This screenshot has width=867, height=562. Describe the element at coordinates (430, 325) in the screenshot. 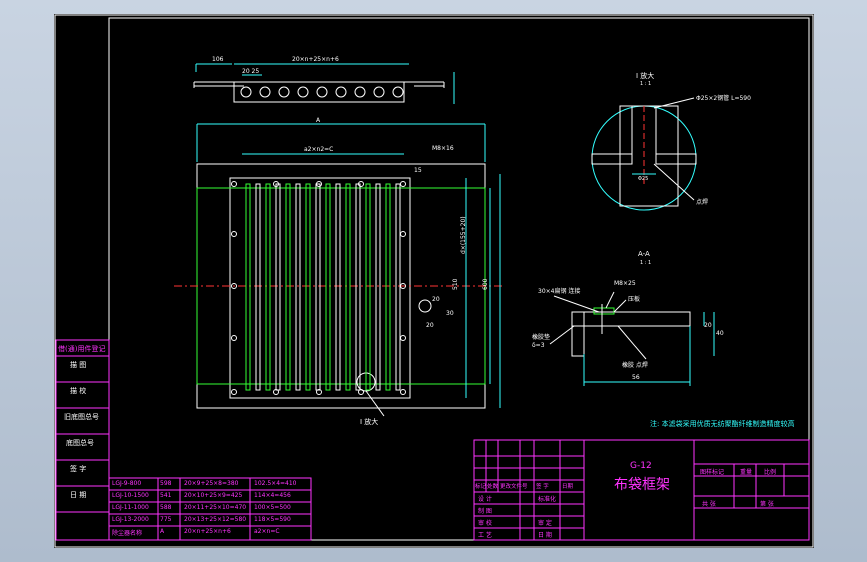

I see `dim-small-20b: 20` at that location.